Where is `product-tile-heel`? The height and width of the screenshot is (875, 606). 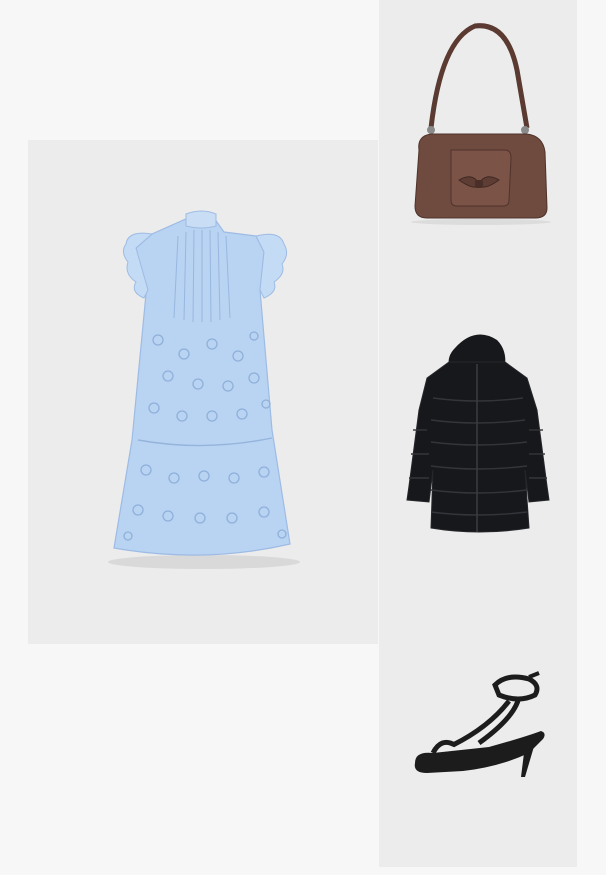
product-tile-heel is located at coordinates (478, 722).